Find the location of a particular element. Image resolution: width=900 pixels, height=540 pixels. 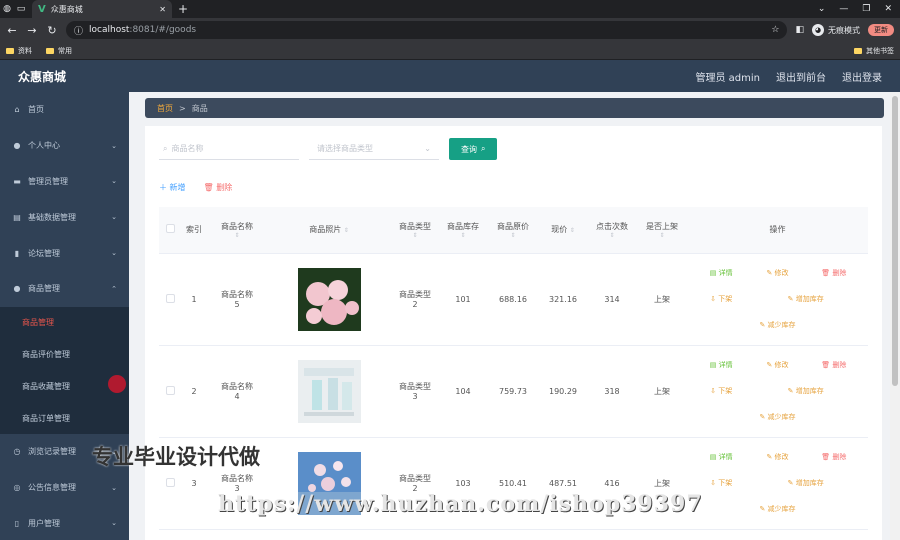

new-tab-button: + is located at coordinates (183, 9).